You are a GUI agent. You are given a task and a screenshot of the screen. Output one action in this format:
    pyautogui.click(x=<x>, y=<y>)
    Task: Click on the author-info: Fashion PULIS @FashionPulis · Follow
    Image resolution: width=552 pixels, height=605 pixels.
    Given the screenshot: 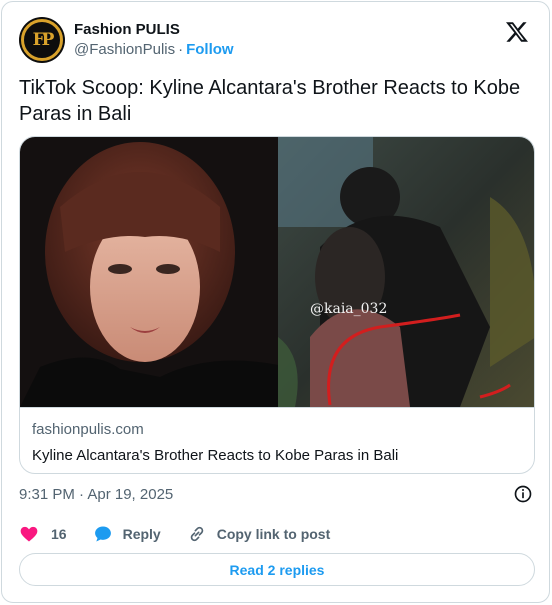 What is the action you would take?
    pyautogui.click(x=154, y=40)
    